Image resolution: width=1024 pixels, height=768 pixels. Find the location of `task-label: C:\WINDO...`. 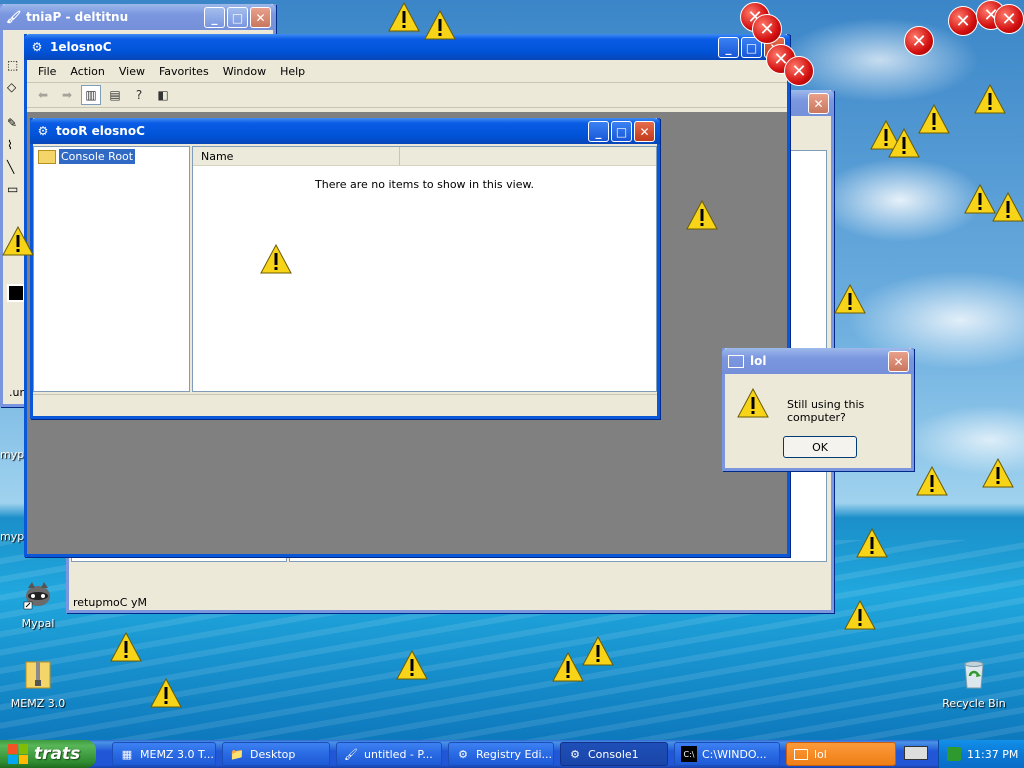

task-label: C:\WINDO... is located at coordinates (734, 754).